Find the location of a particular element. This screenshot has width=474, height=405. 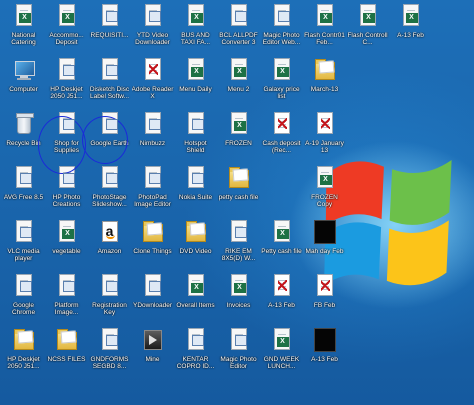

desktop-icon: Menu 2 is located at coordinates (238, 85).